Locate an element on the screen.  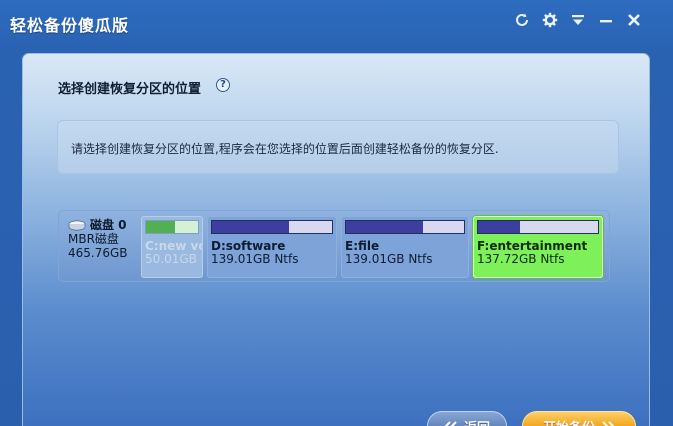
menu-dropdown-icon is located at coordinates (578, 20).